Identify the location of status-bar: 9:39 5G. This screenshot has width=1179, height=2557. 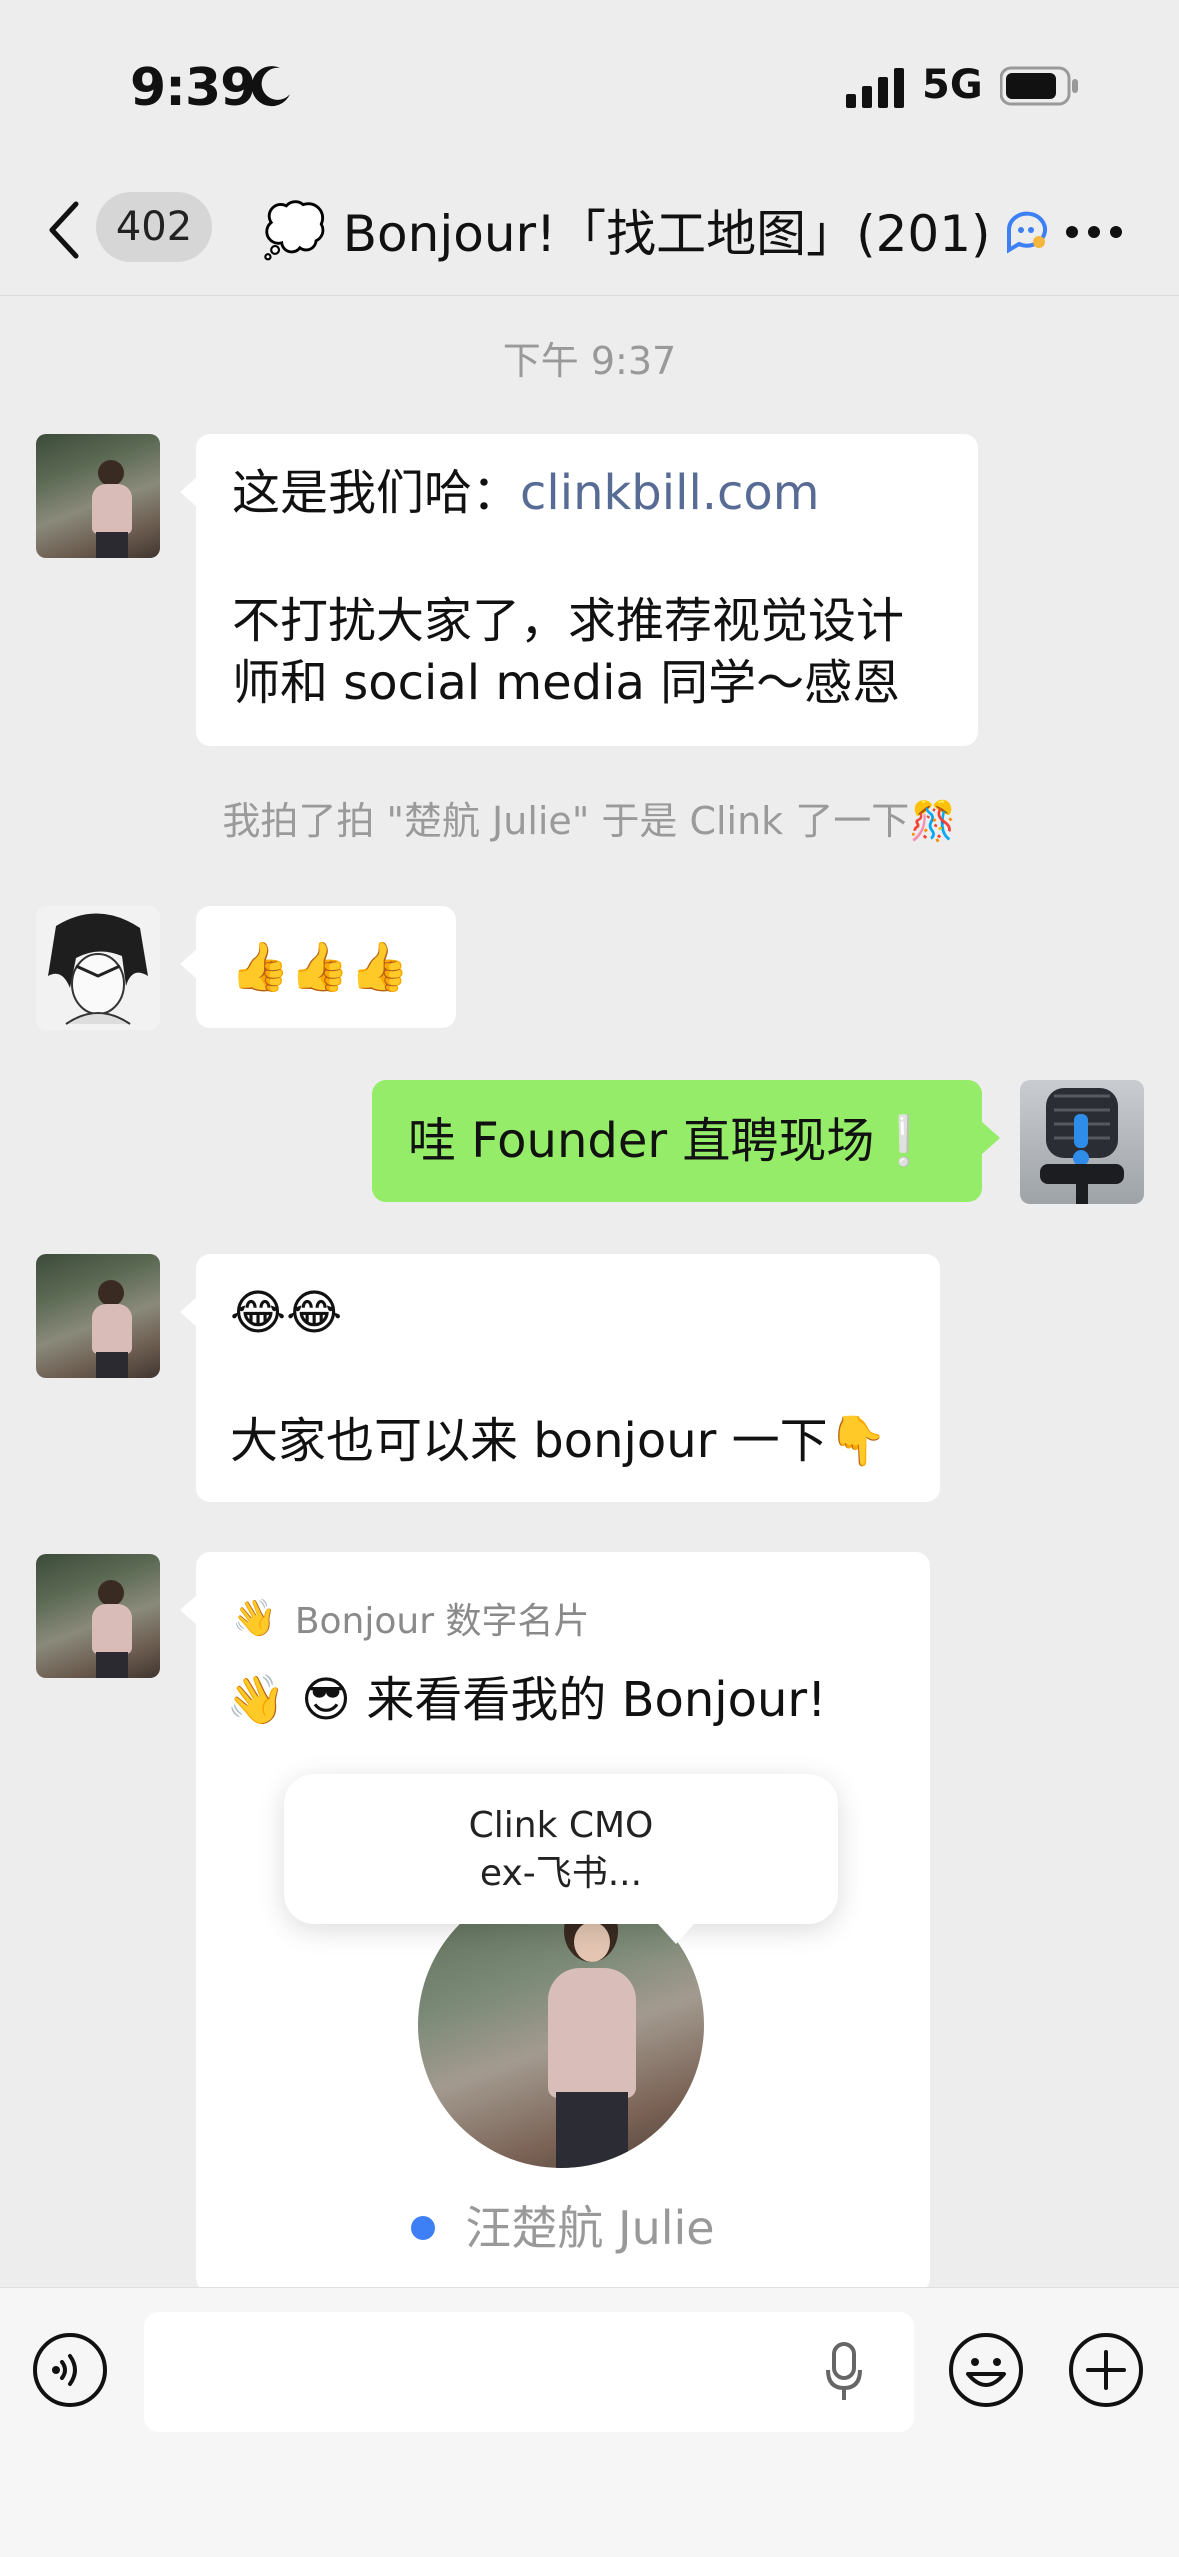
(589, 85).